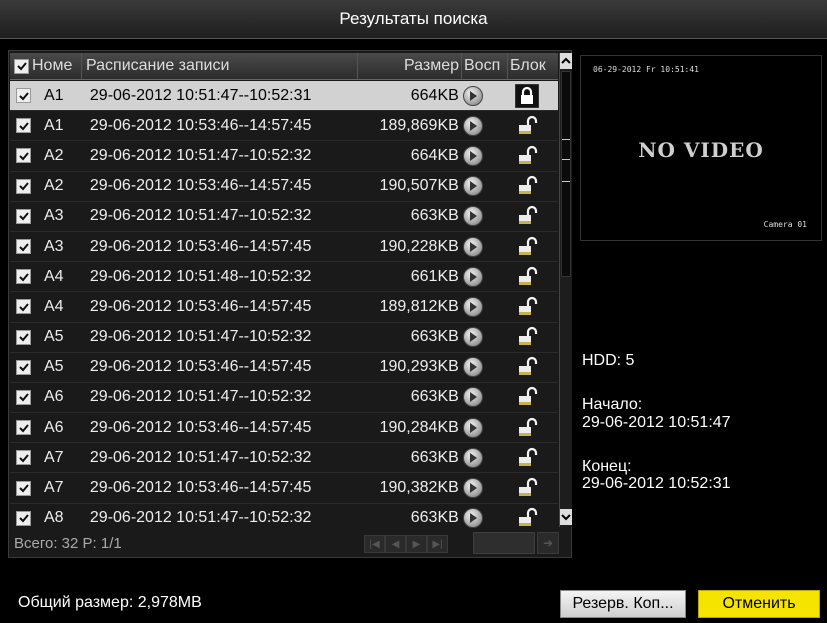 The image size is (827, 623). I want to click on table-row: A1 29-06-2012 10:51:47--10:52:31 664KB, so click(284, 96).